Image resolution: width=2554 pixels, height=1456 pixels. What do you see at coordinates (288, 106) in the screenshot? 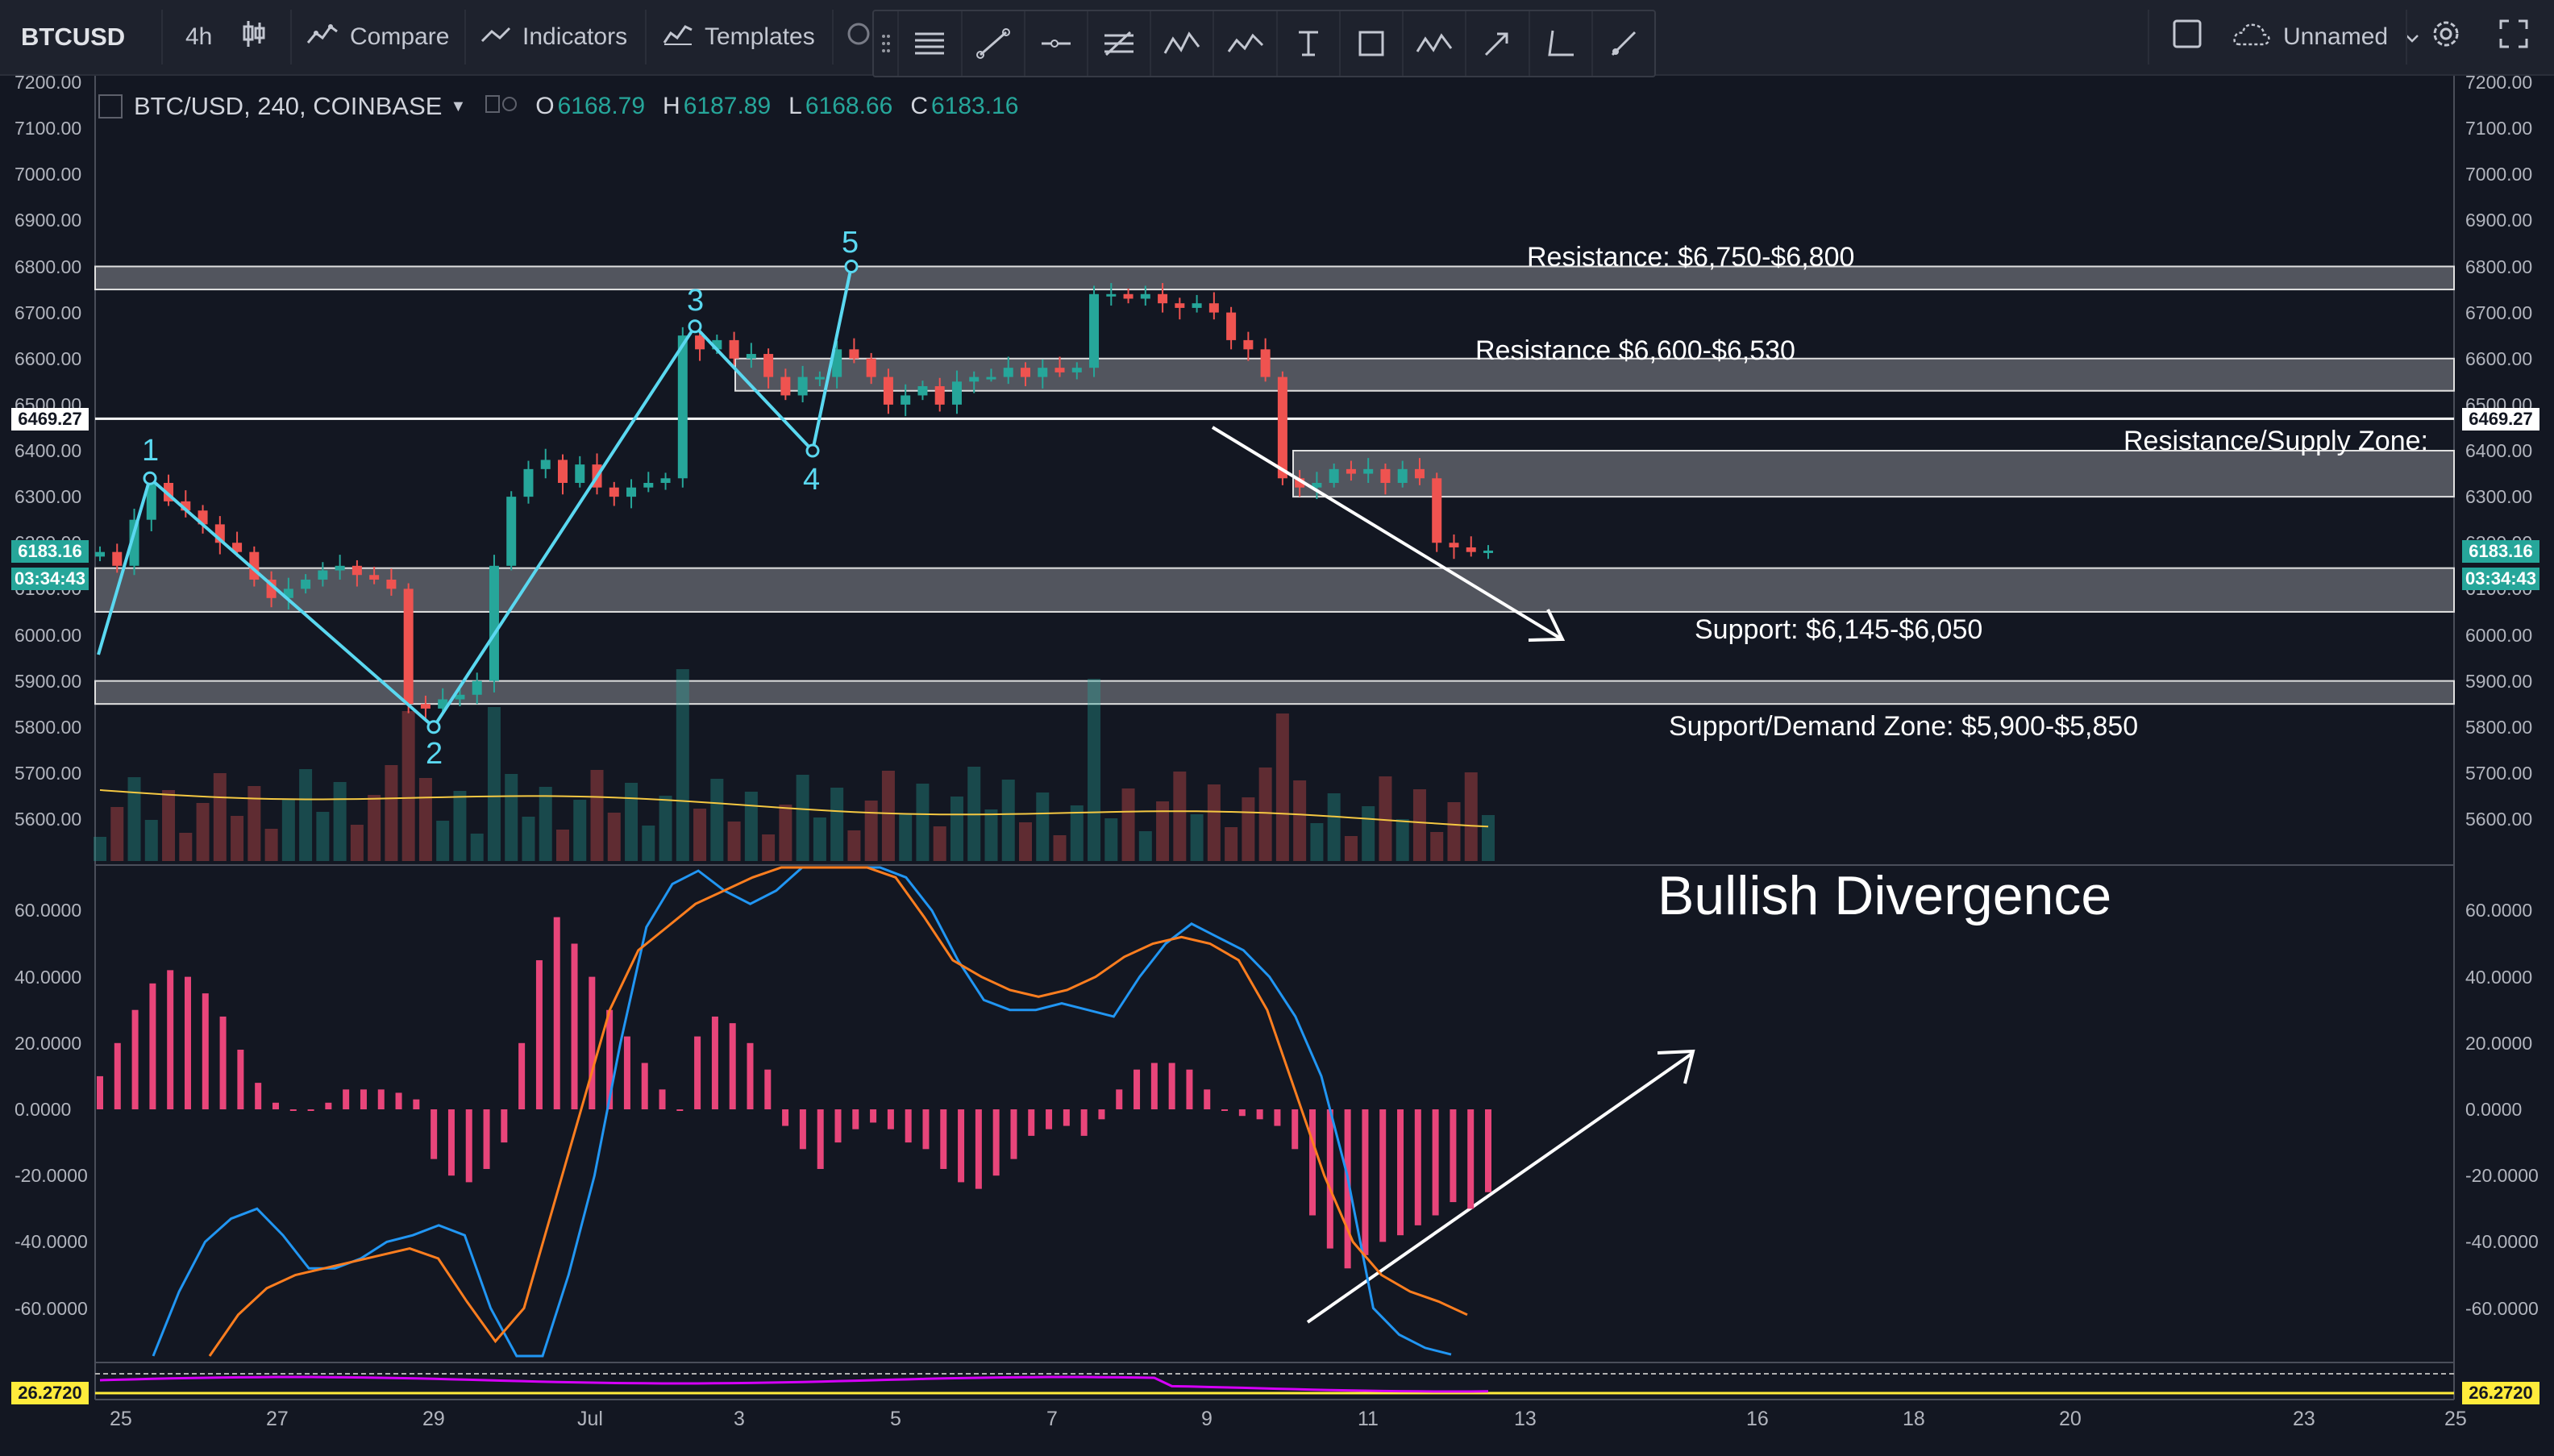
I see `legend-symbol: BTC/USD, 240, COINBASE` at bounding box center [288, 106].